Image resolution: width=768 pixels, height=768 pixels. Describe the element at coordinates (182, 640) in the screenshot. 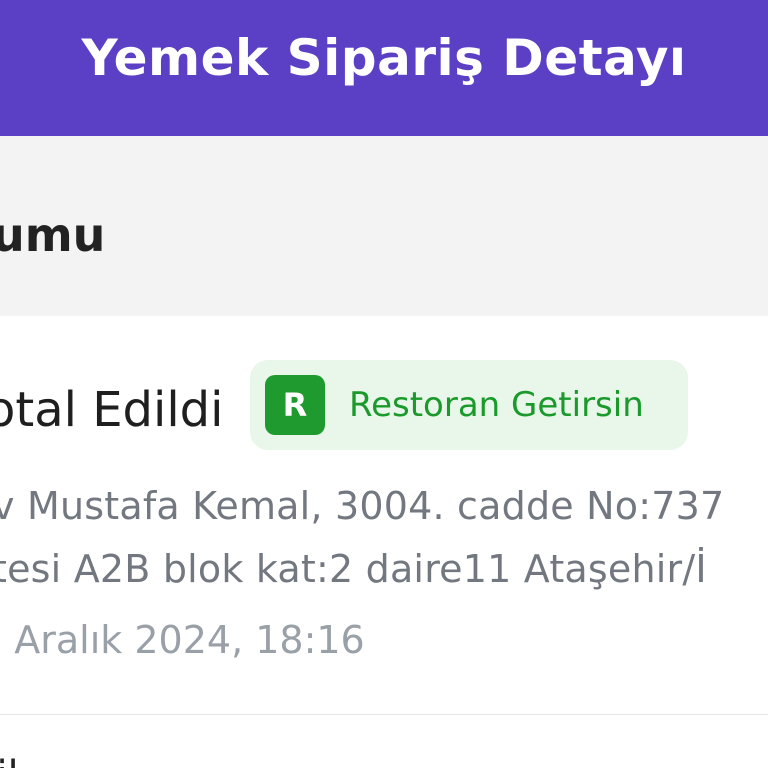

I see `order-datetime: 5 Aralık 2024, 18:16` at that location.